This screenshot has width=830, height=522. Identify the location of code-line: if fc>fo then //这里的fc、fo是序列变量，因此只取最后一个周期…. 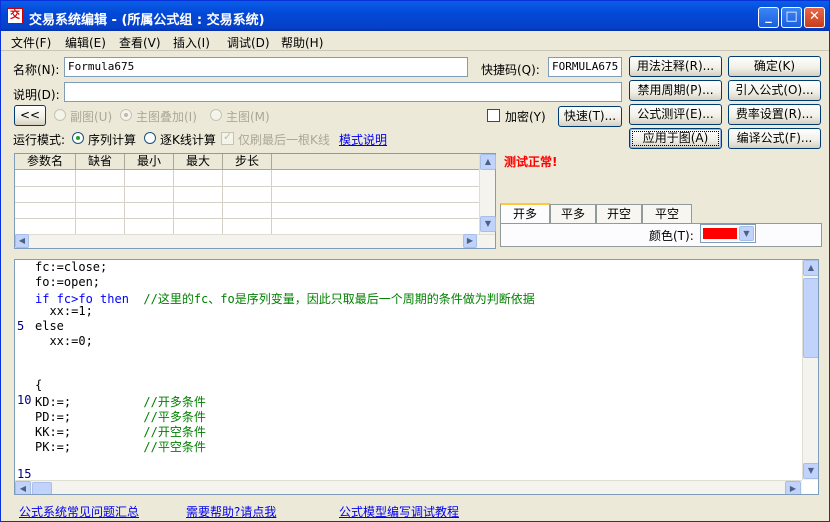
(285, 298).